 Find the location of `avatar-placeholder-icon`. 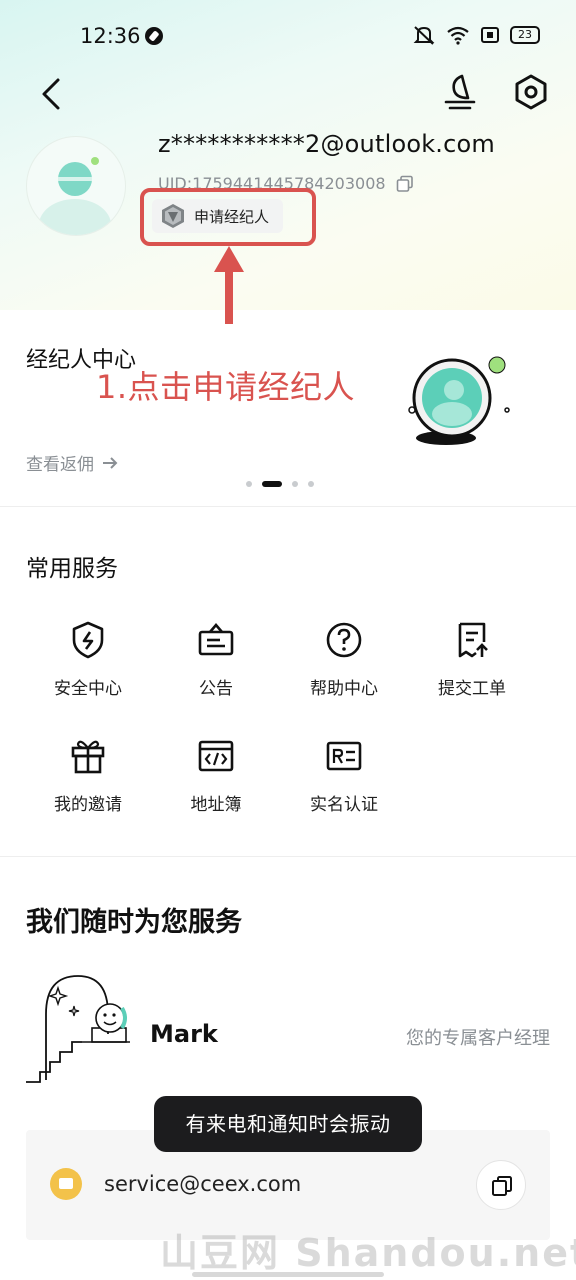

avatar-placeholder-icon is located at coordinates (75, 196).